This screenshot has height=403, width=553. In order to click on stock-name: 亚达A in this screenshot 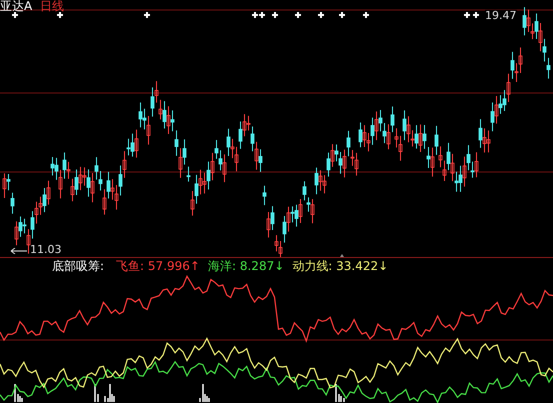, I will do `click(16, 6)`.